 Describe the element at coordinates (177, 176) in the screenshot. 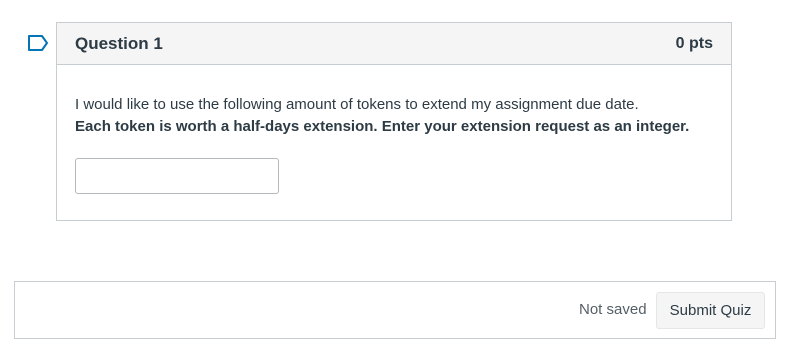

I see `answer-input` at that location.